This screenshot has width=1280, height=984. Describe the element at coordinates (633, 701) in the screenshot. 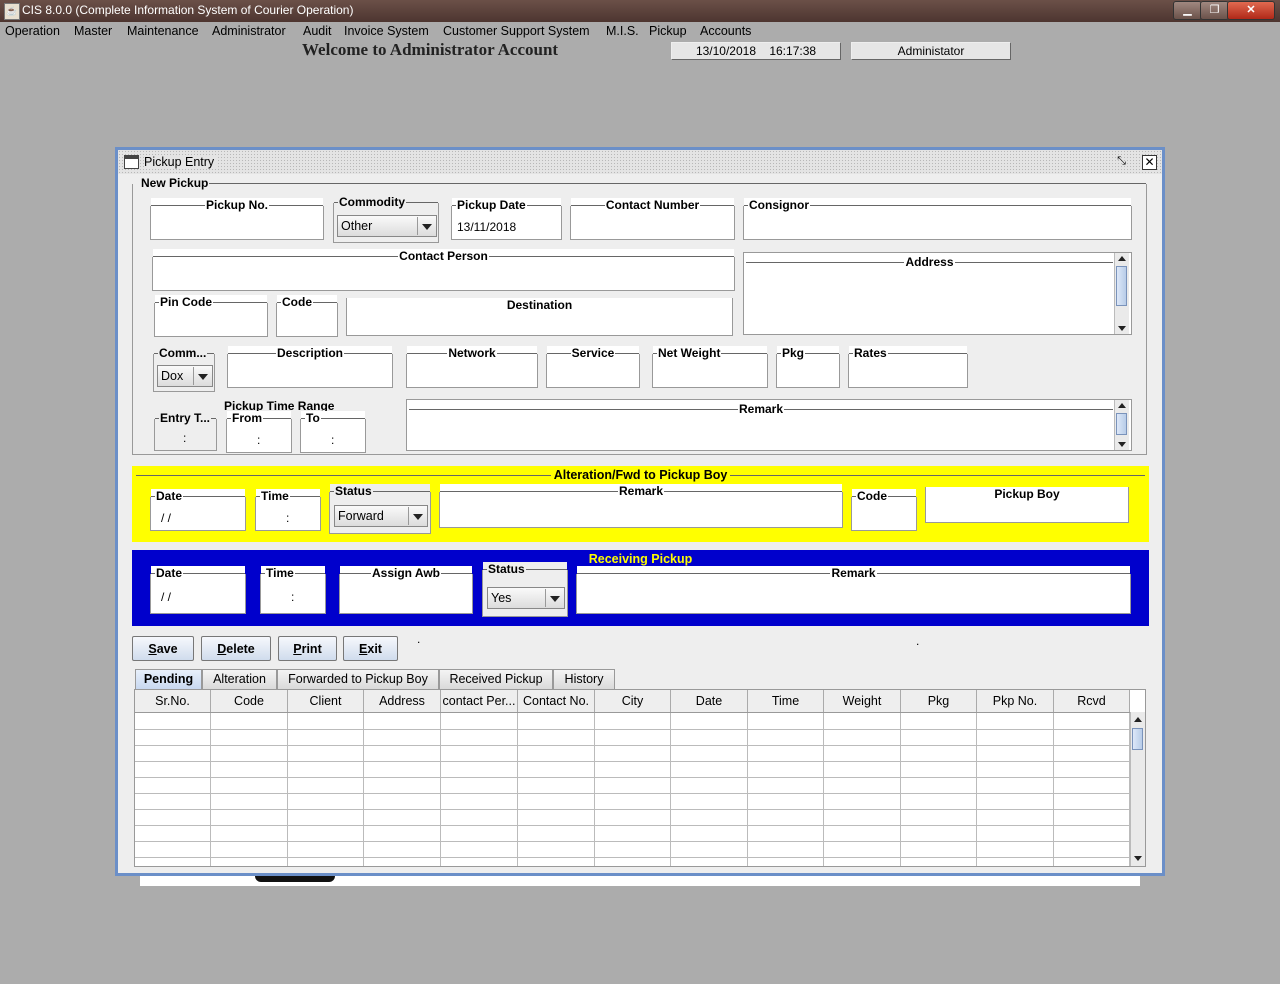

I see `column-header: City` at that location.